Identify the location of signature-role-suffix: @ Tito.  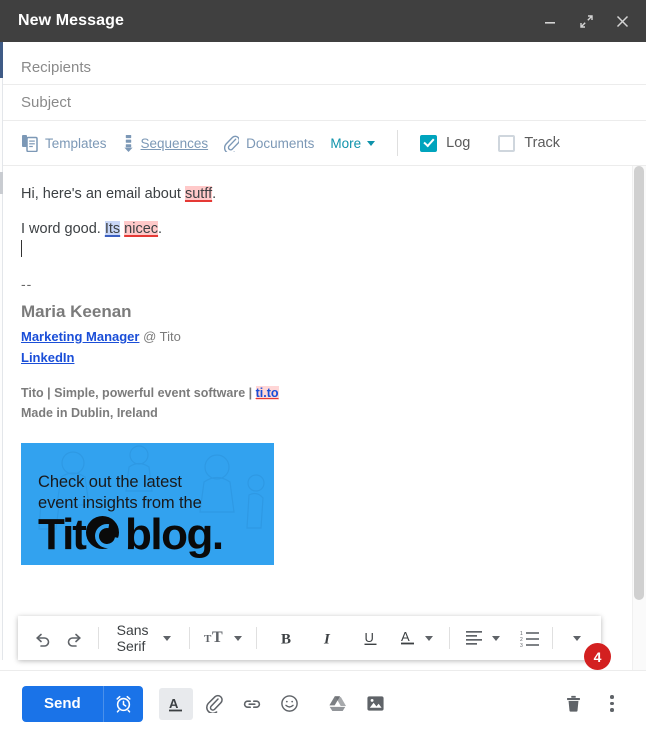
(160, 336).